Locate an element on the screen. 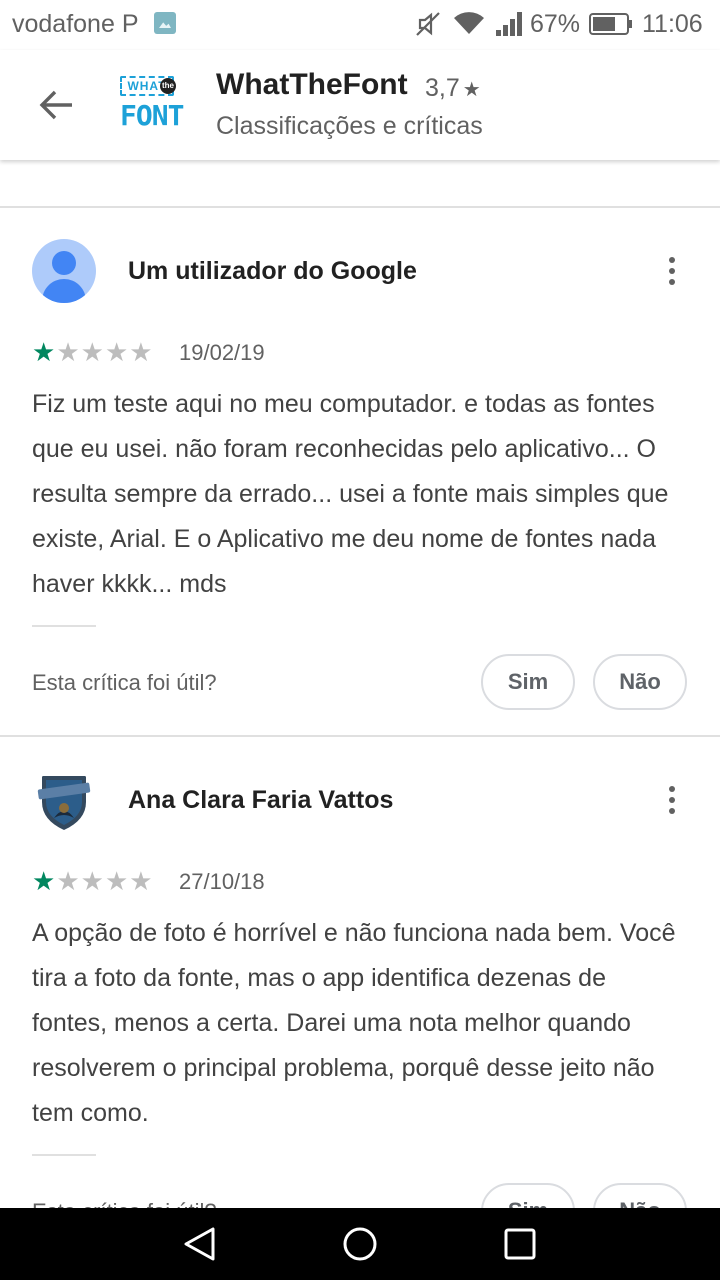  clock: 11:06 is located at coordinates (672, 24).